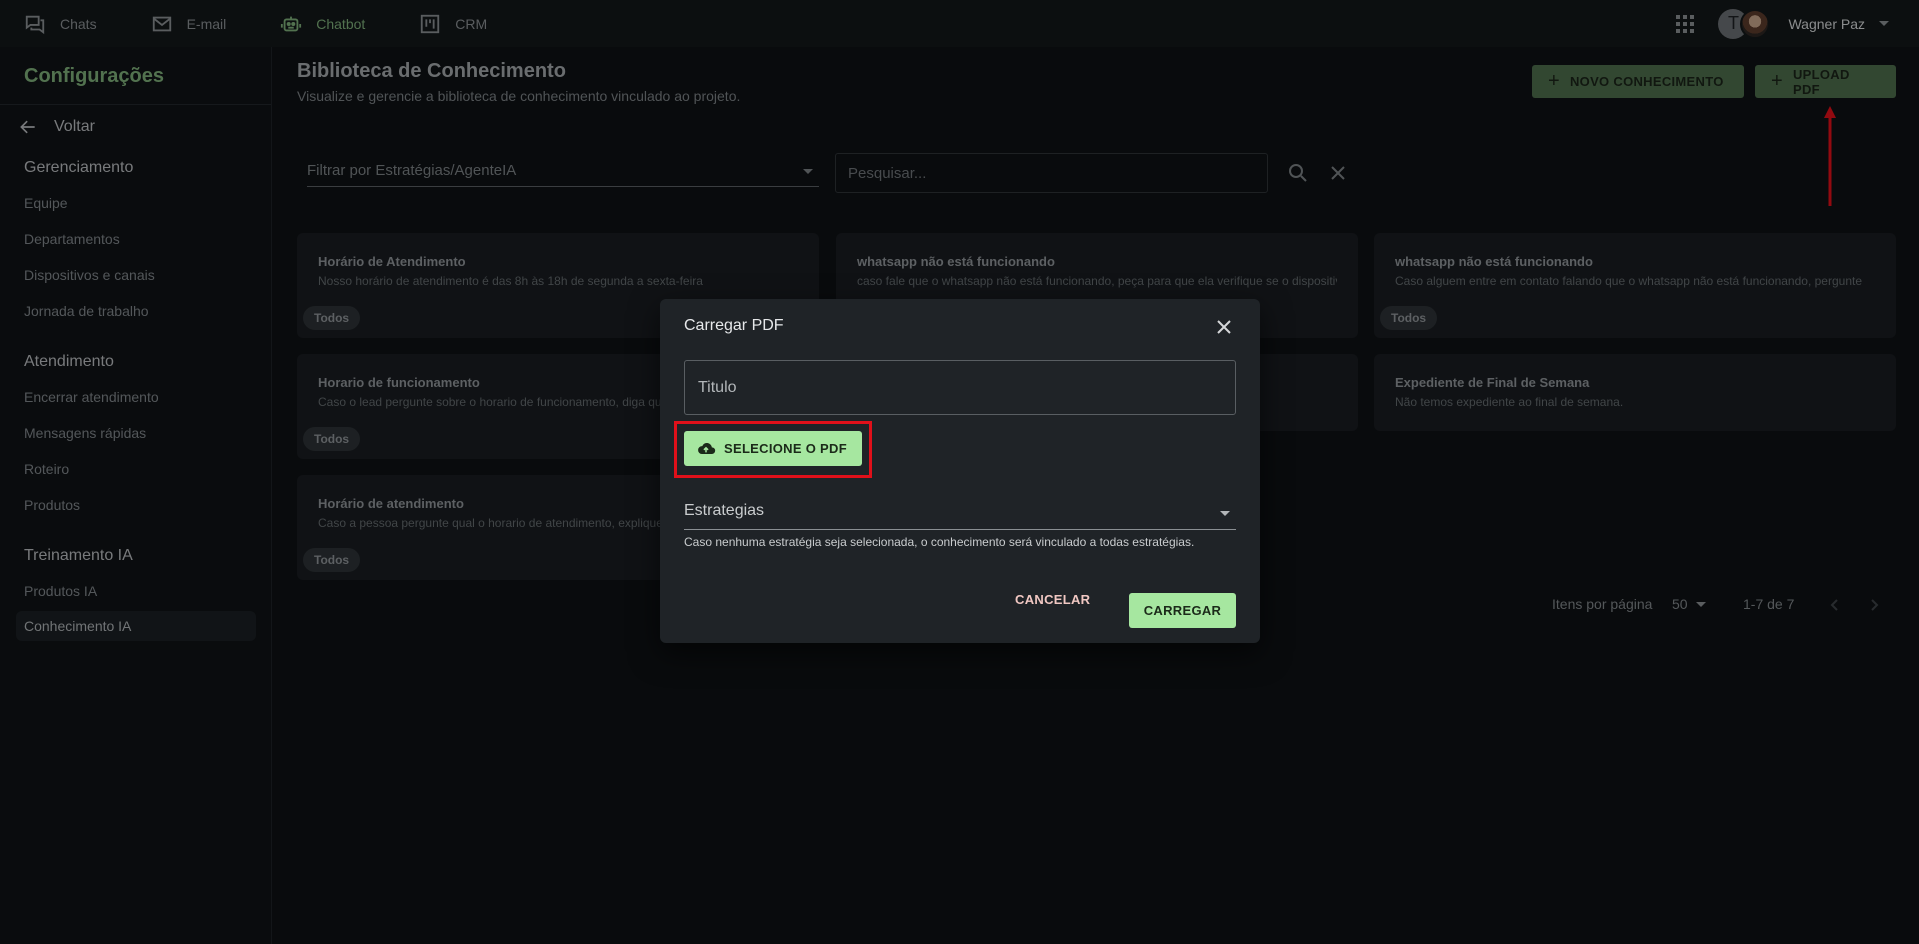 The height and width of the screenshot is (944, 1919). Describe the element at coordinates (785, 448) in the screenshot. I see `select-pdf-label: SELECIONE O PDF` at that location.